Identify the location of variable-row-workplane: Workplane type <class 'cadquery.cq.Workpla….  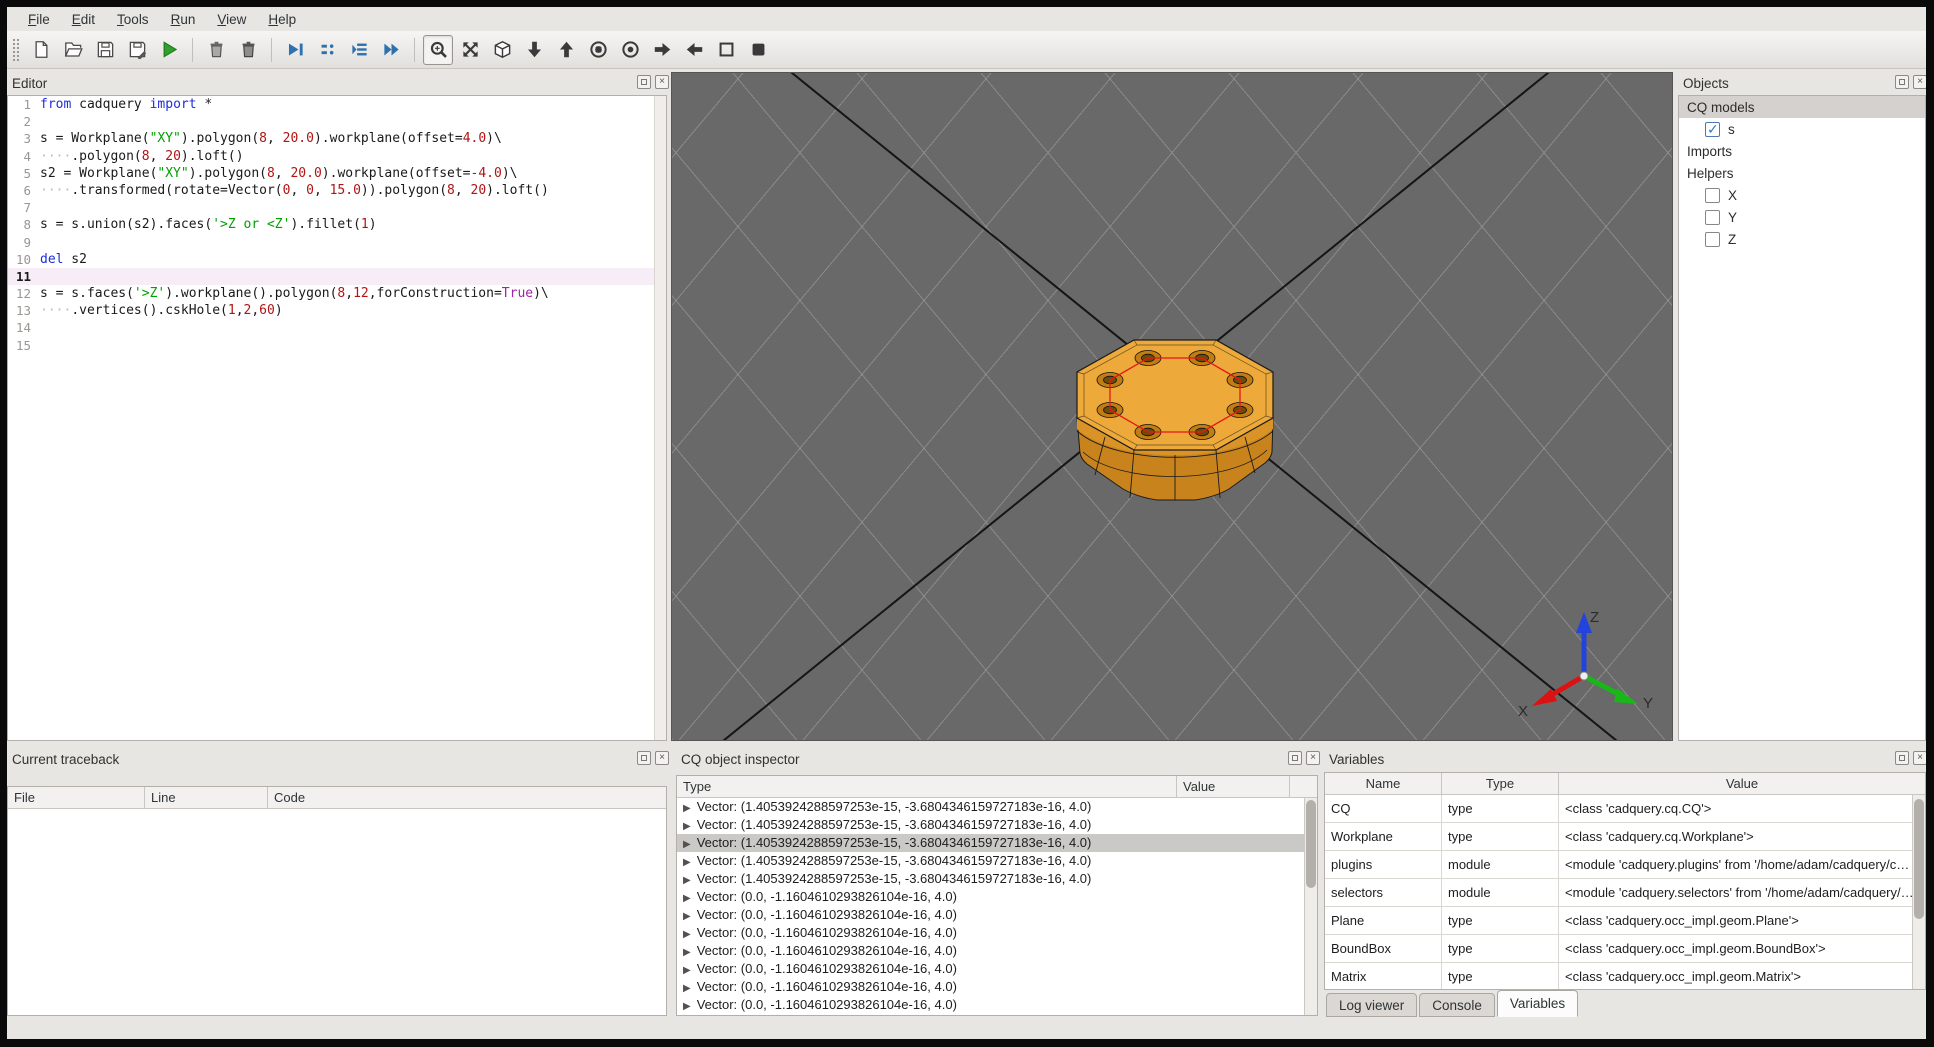
(1625, 837).